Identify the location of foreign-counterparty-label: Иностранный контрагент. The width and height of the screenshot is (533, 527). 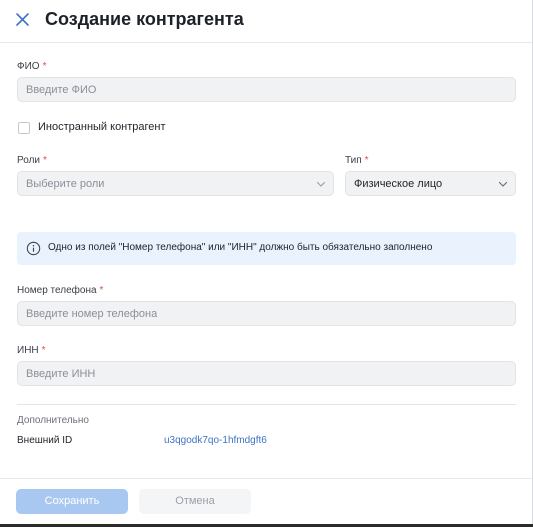
(102, 127).